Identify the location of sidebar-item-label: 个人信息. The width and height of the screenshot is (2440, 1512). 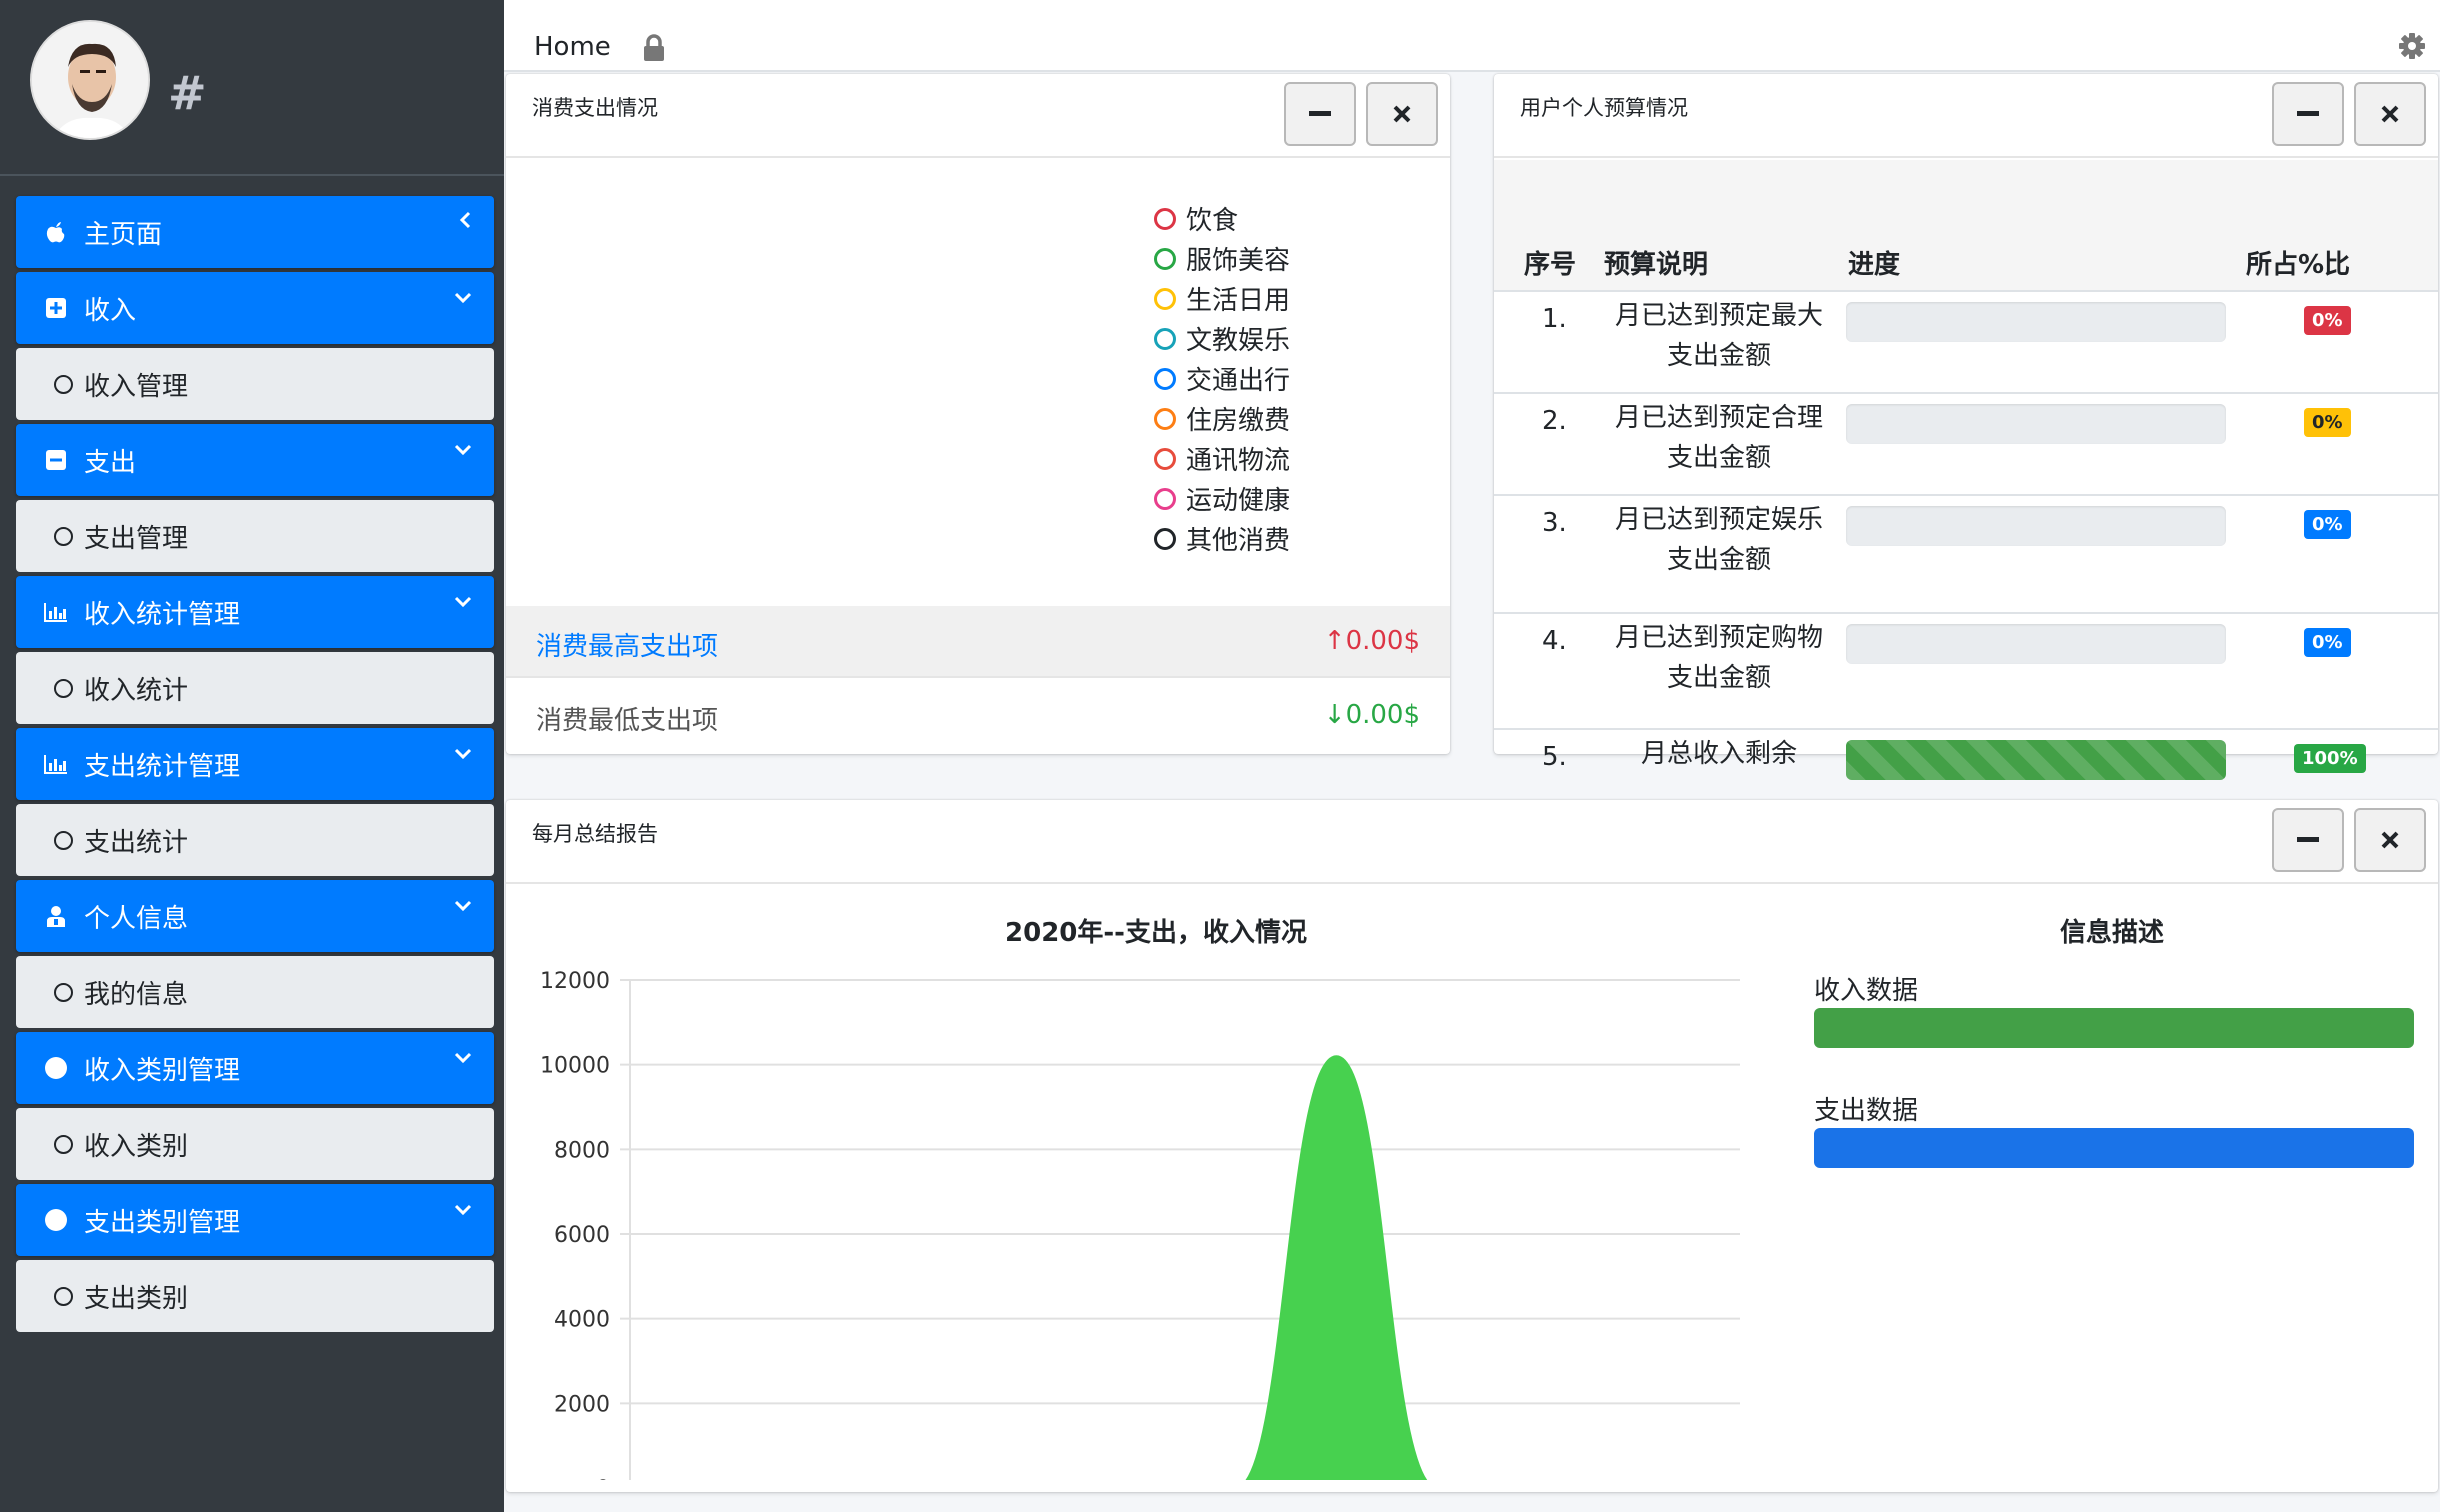
(136, 918).